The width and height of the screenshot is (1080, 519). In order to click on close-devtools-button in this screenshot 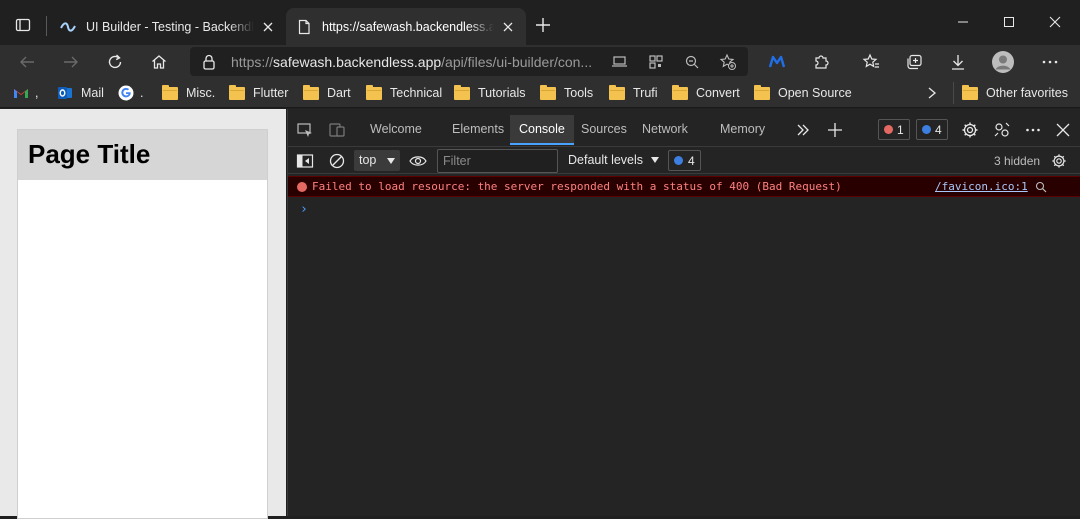, I will do `click(1063, 130)`.